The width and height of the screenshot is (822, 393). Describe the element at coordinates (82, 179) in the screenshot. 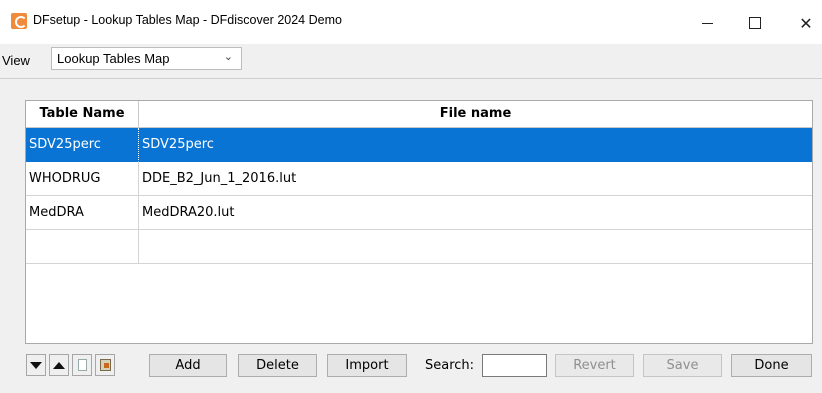

I see `table-name-cell: WHODRUG` at that location.